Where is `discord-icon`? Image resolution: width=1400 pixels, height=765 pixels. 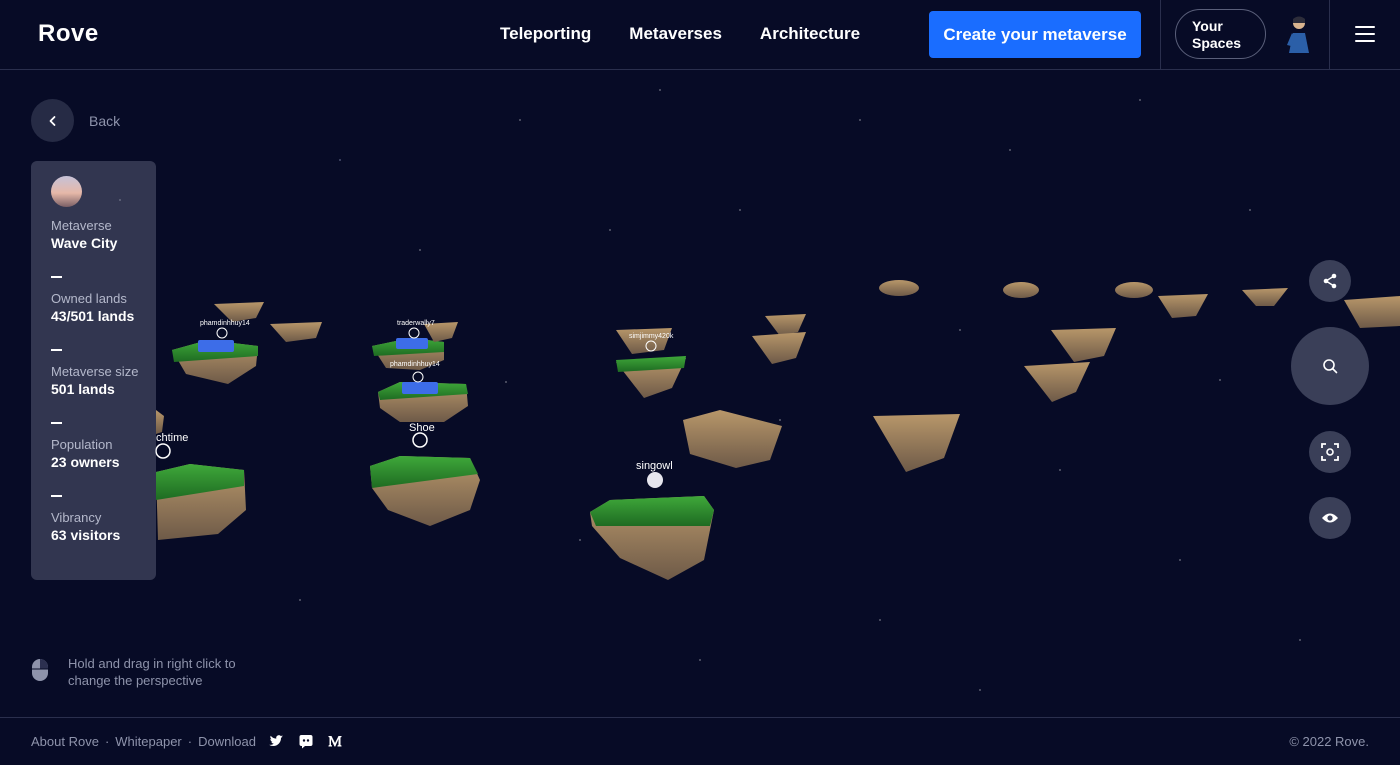 discord-icon is located at coordinates (306, 741).